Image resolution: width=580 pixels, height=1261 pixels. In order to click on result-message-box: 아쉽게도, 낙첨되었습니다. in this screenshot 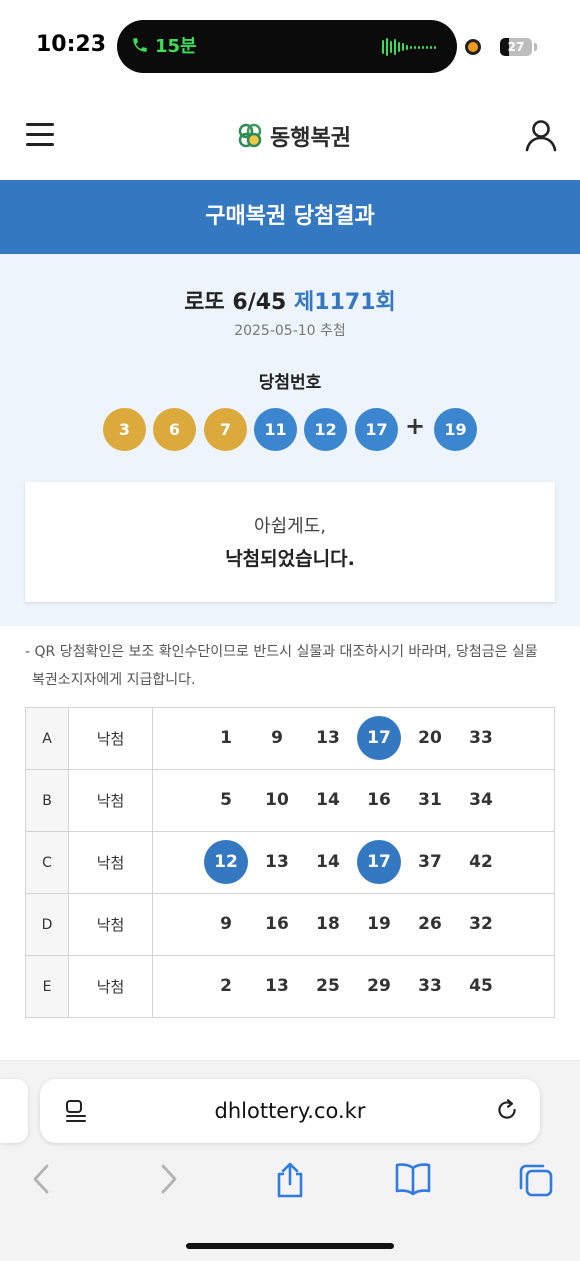, I will do `click(290, 542)`.